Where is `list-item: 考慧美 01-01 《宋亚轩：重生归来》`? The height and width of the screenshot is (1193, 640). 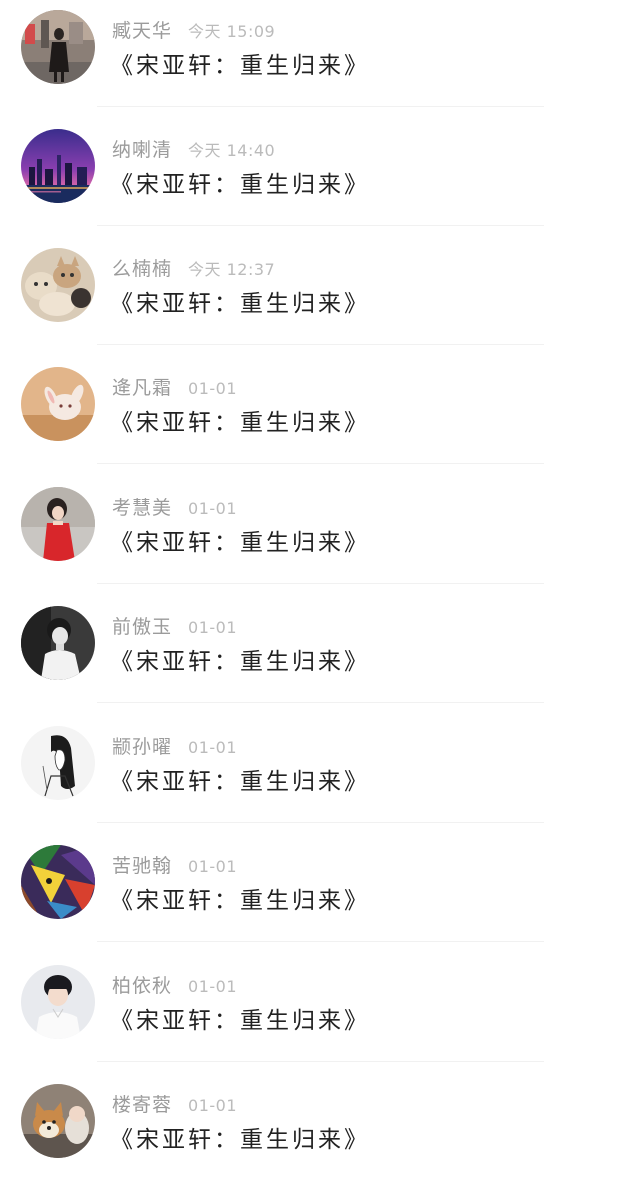
list-item: 考慧美 01-01 《宋亚轩：重生归来》 is located at coordinates (320, 536).